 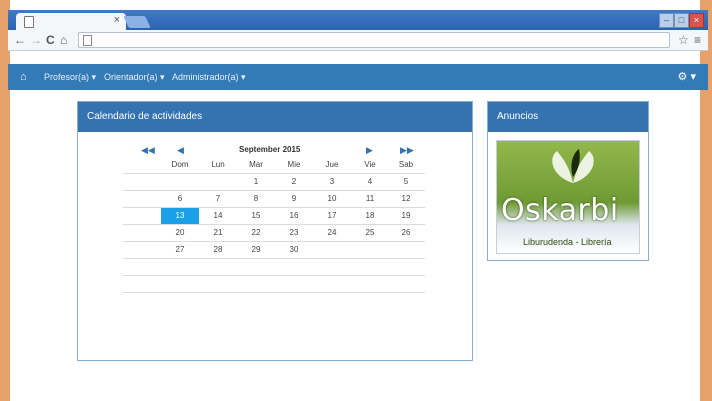 I want to click on calendar-day: 5, so click(x=406, y=182).